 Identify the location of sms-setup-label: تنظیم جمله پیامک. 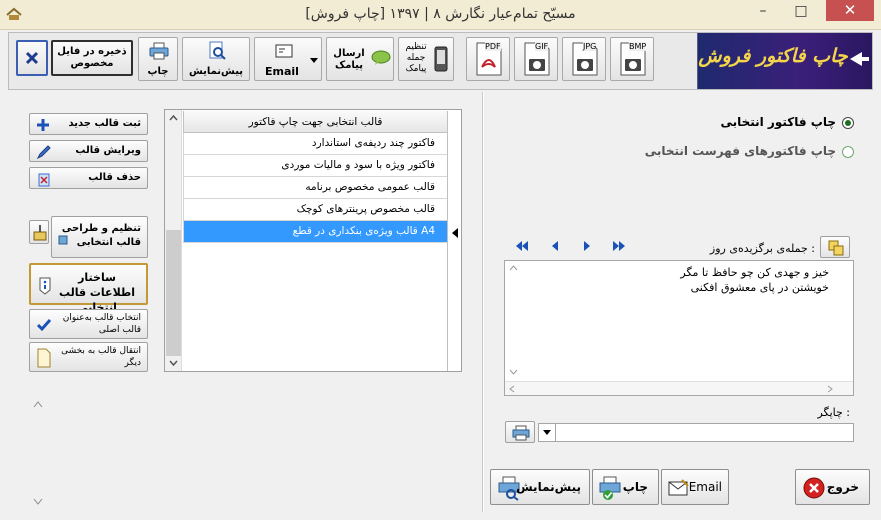
(416, 58).